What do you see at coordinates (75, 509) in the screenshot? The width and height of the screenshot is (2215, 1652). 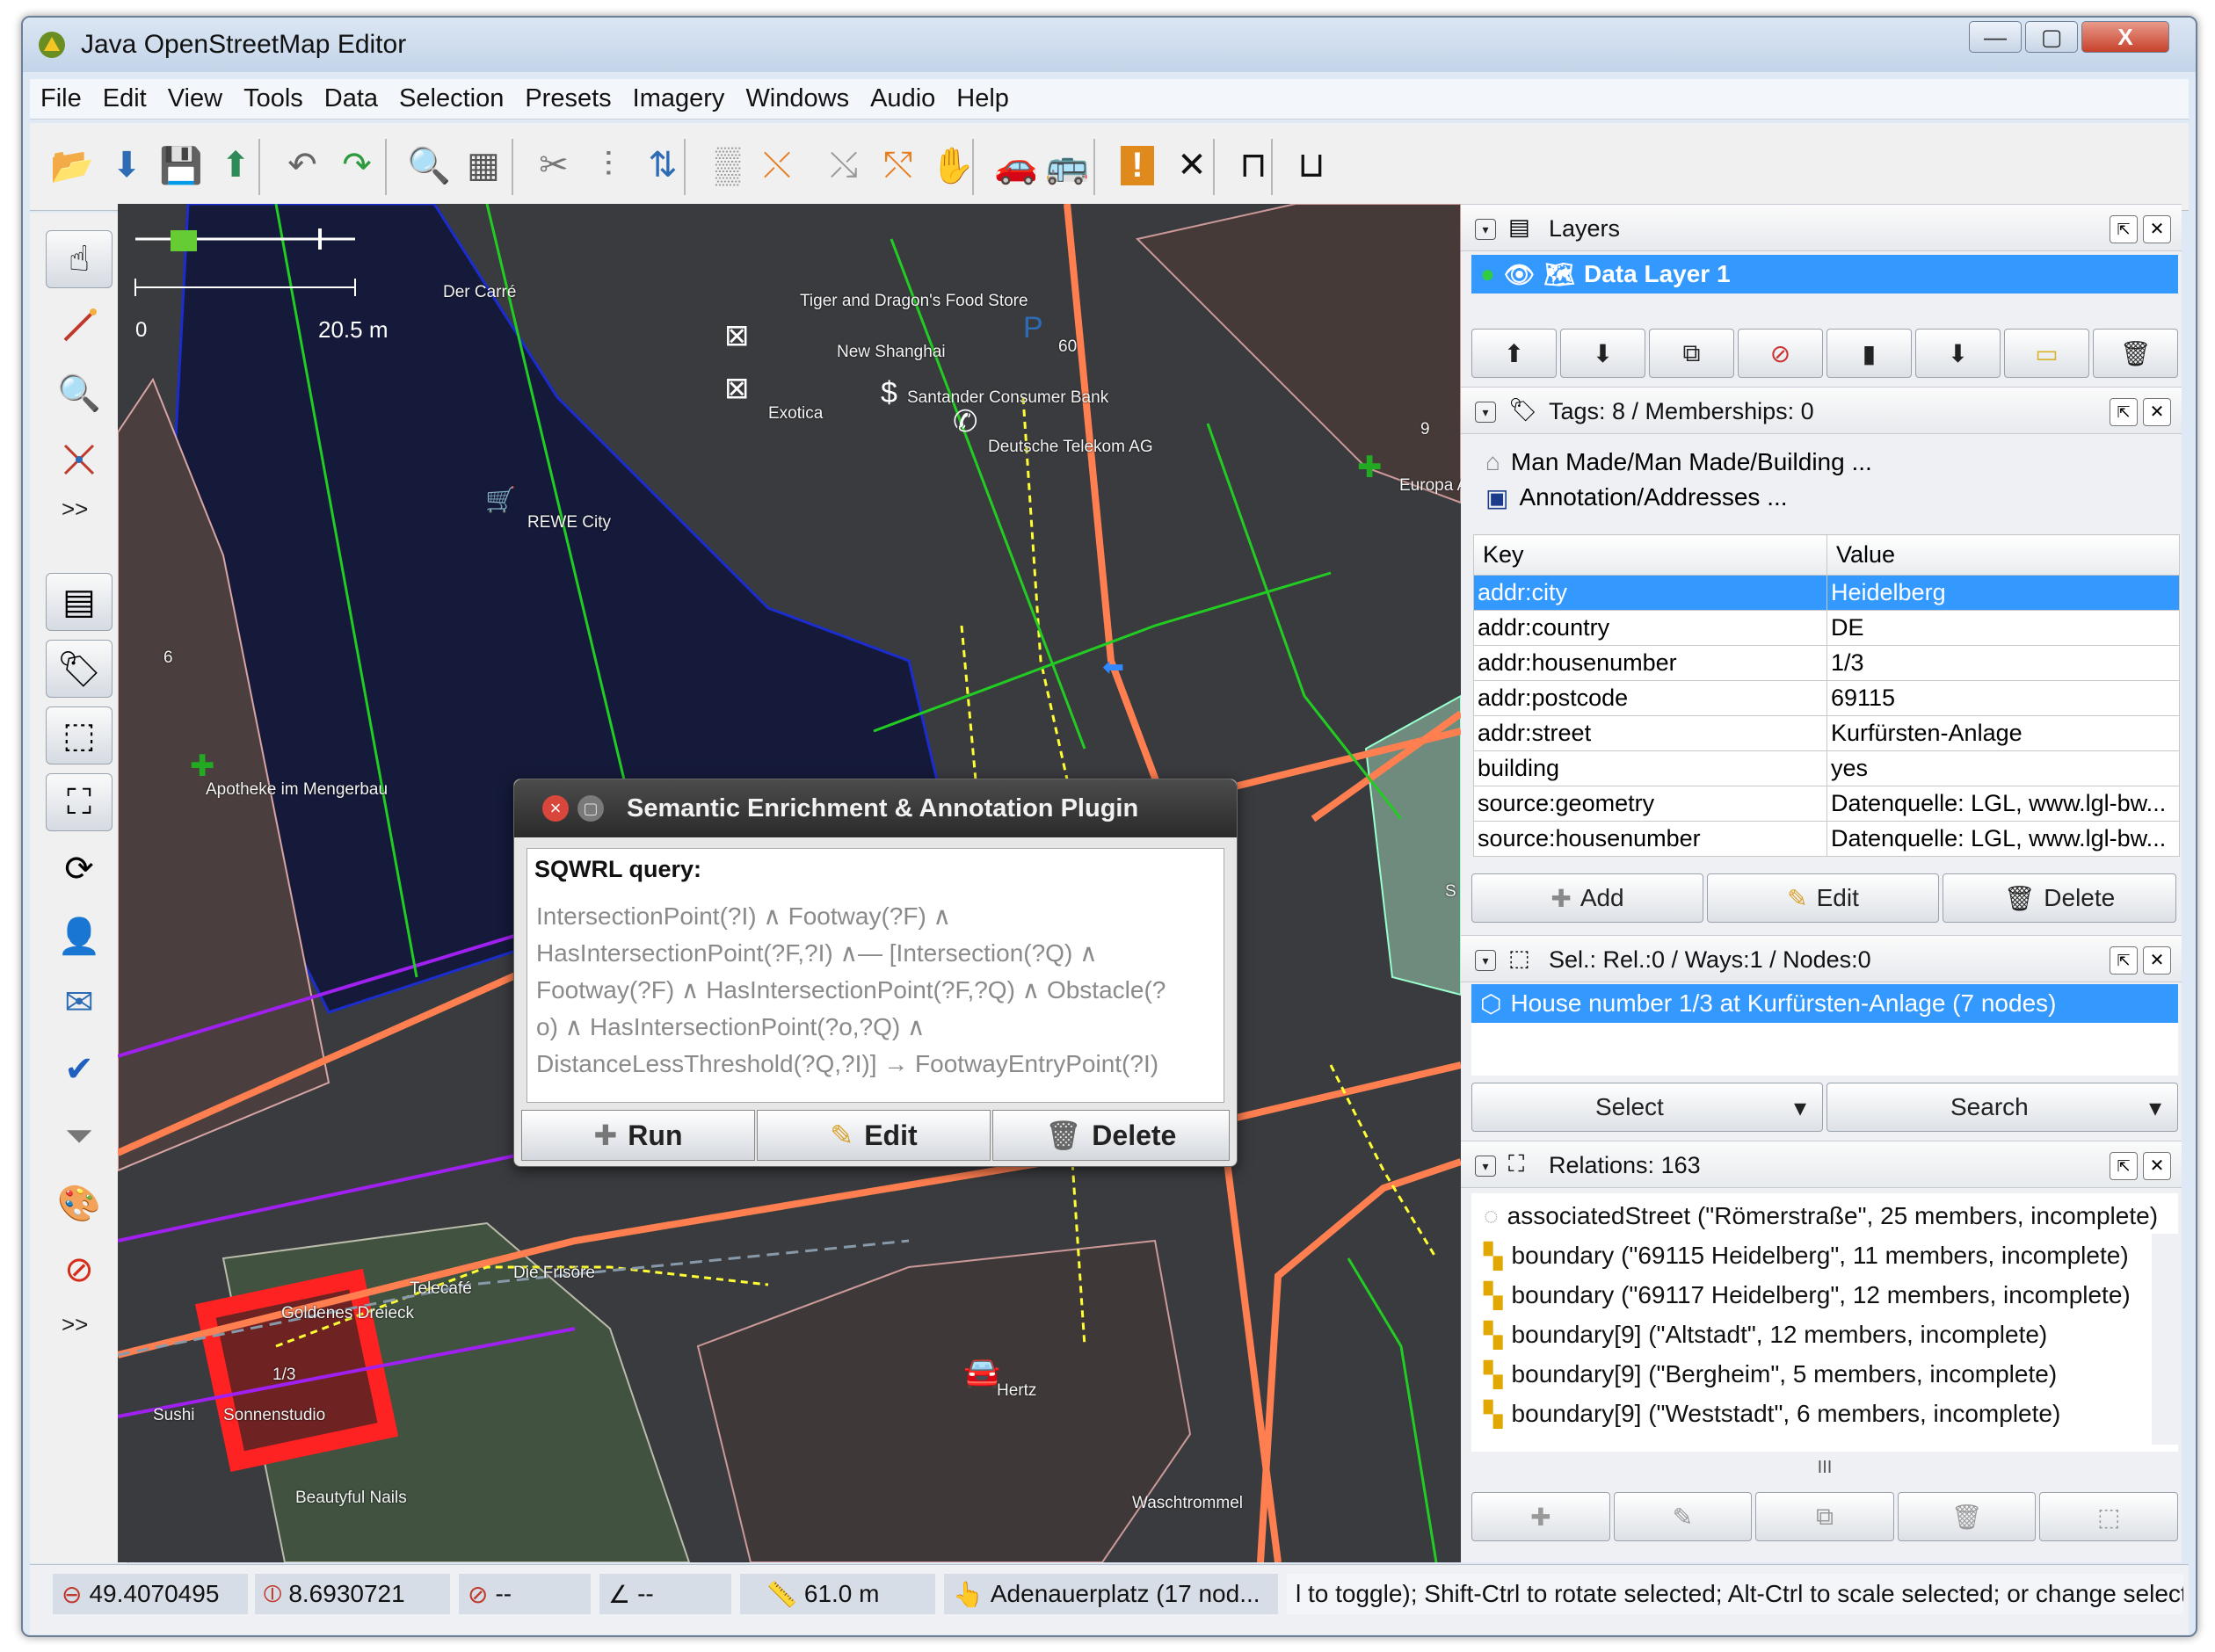 I see `more-tools-label: >>` at bounding box center [75, 509].